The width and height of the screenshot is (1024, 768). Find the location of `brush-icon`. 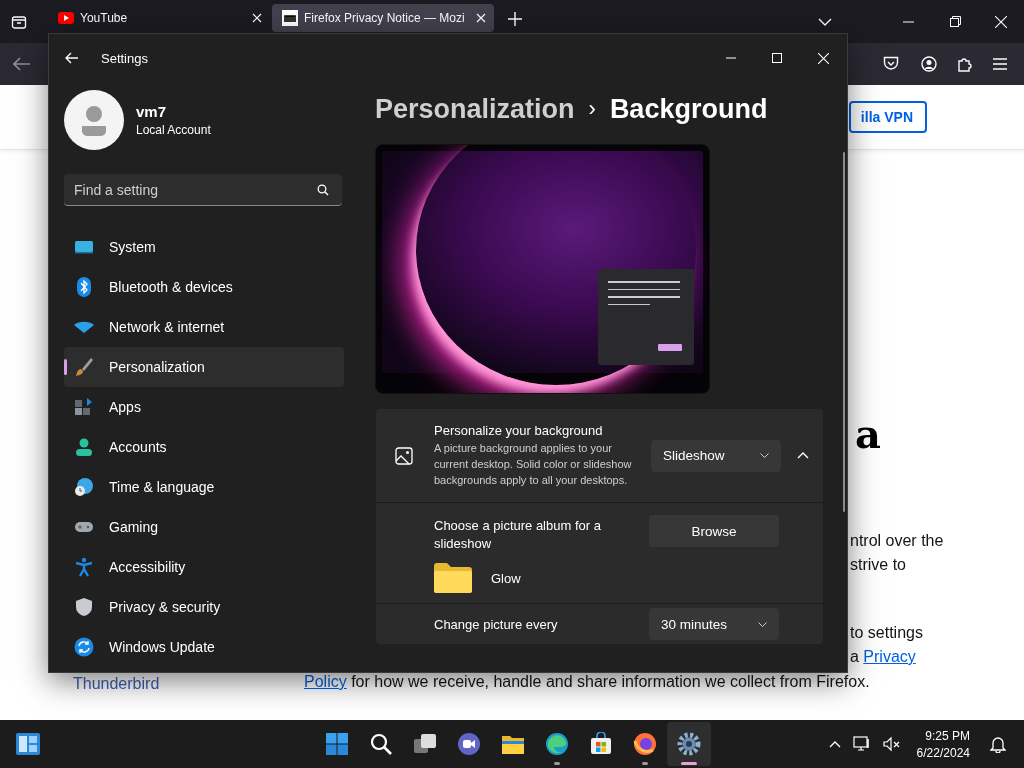

brush-icon is located at coordinates (84, 367).